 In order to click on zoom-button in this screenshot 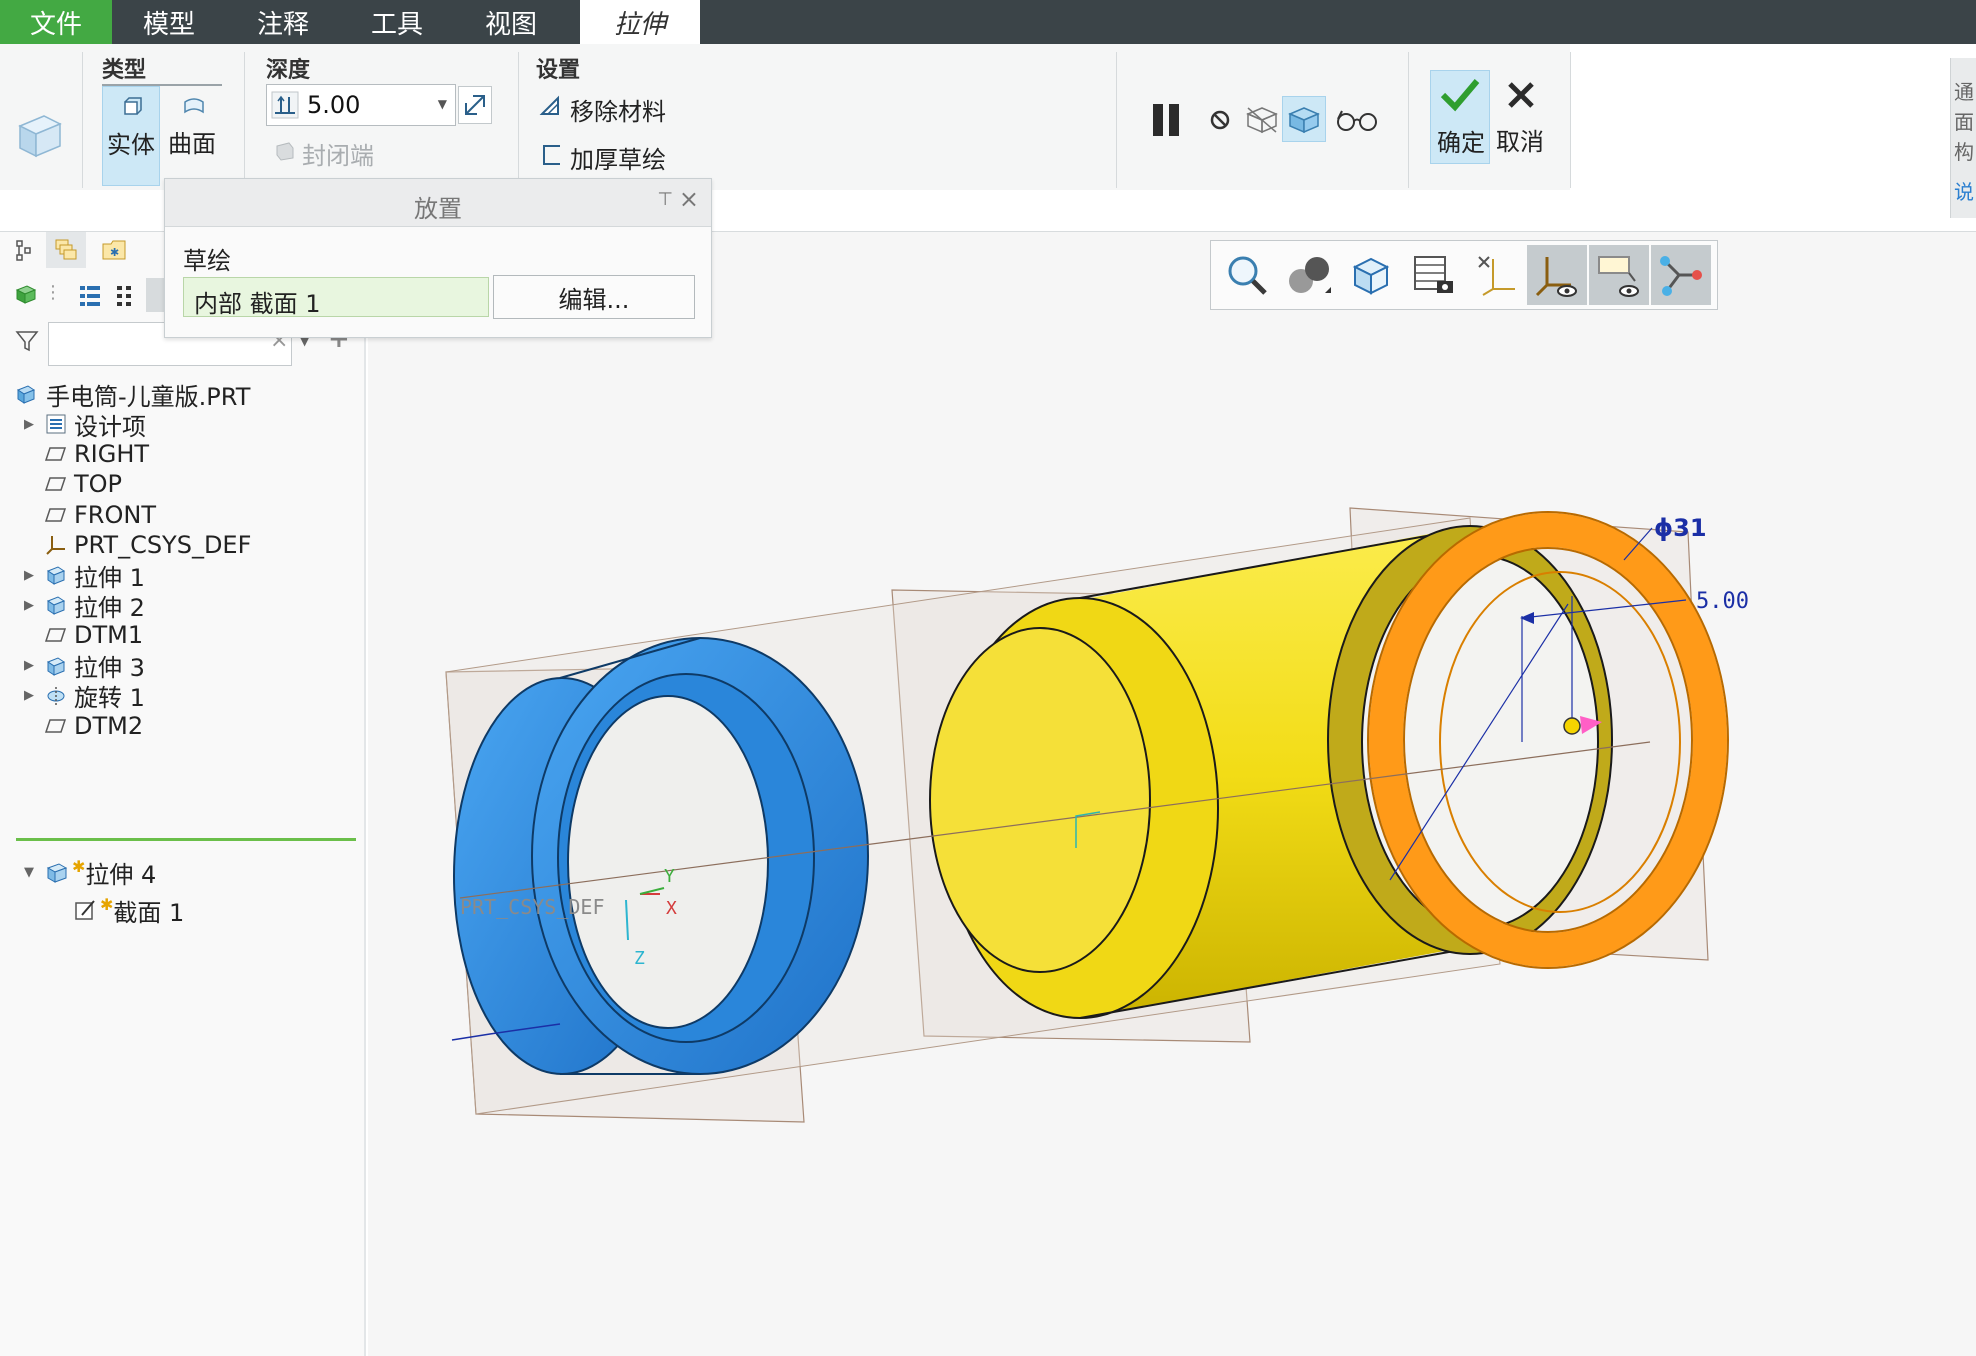, I will do `click(1247, 275)`.